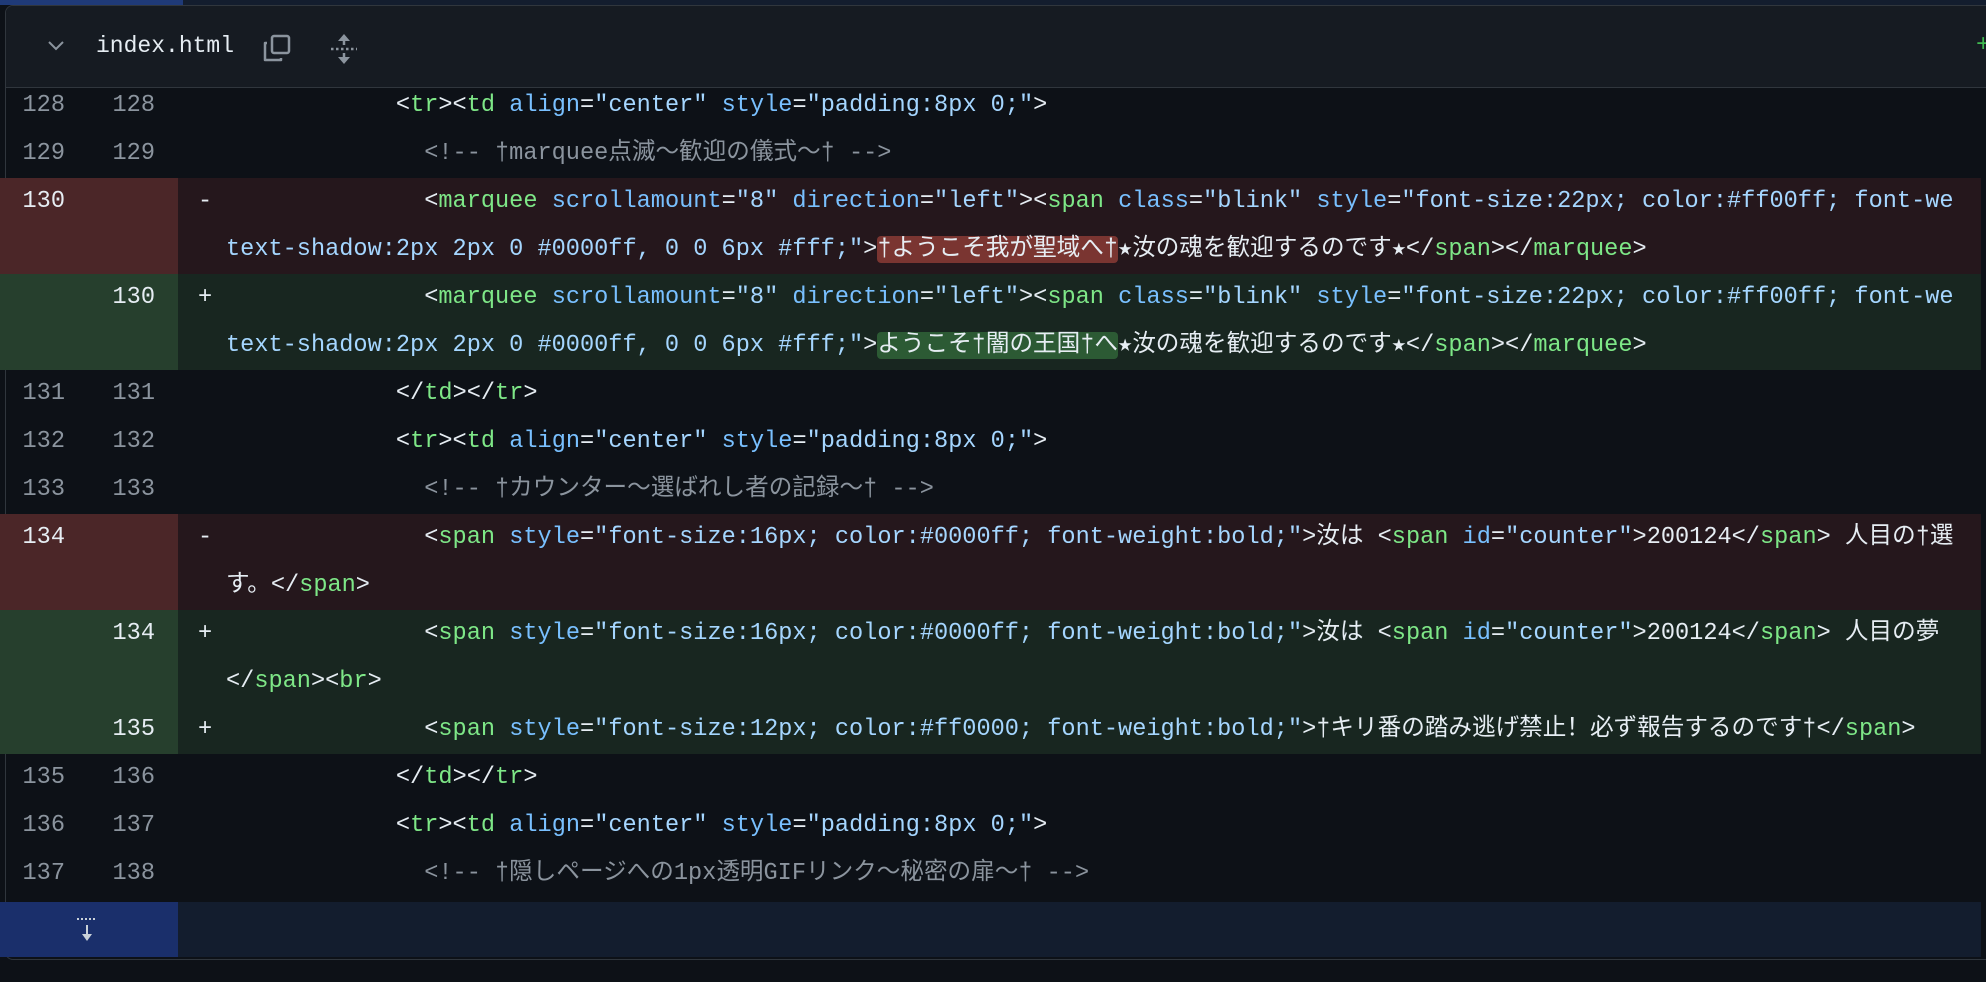  I want to click on file-header: index.html +, so click(996, 47).